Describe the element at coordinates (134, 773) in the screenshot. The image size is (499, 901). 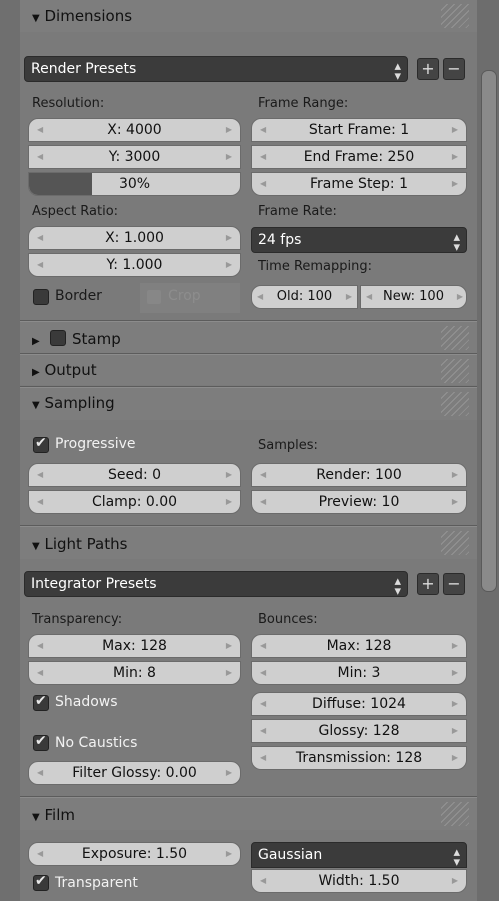
I see `filter-glossy-field: ◀ Filter Glossy: 0.00 ▶` at that location.